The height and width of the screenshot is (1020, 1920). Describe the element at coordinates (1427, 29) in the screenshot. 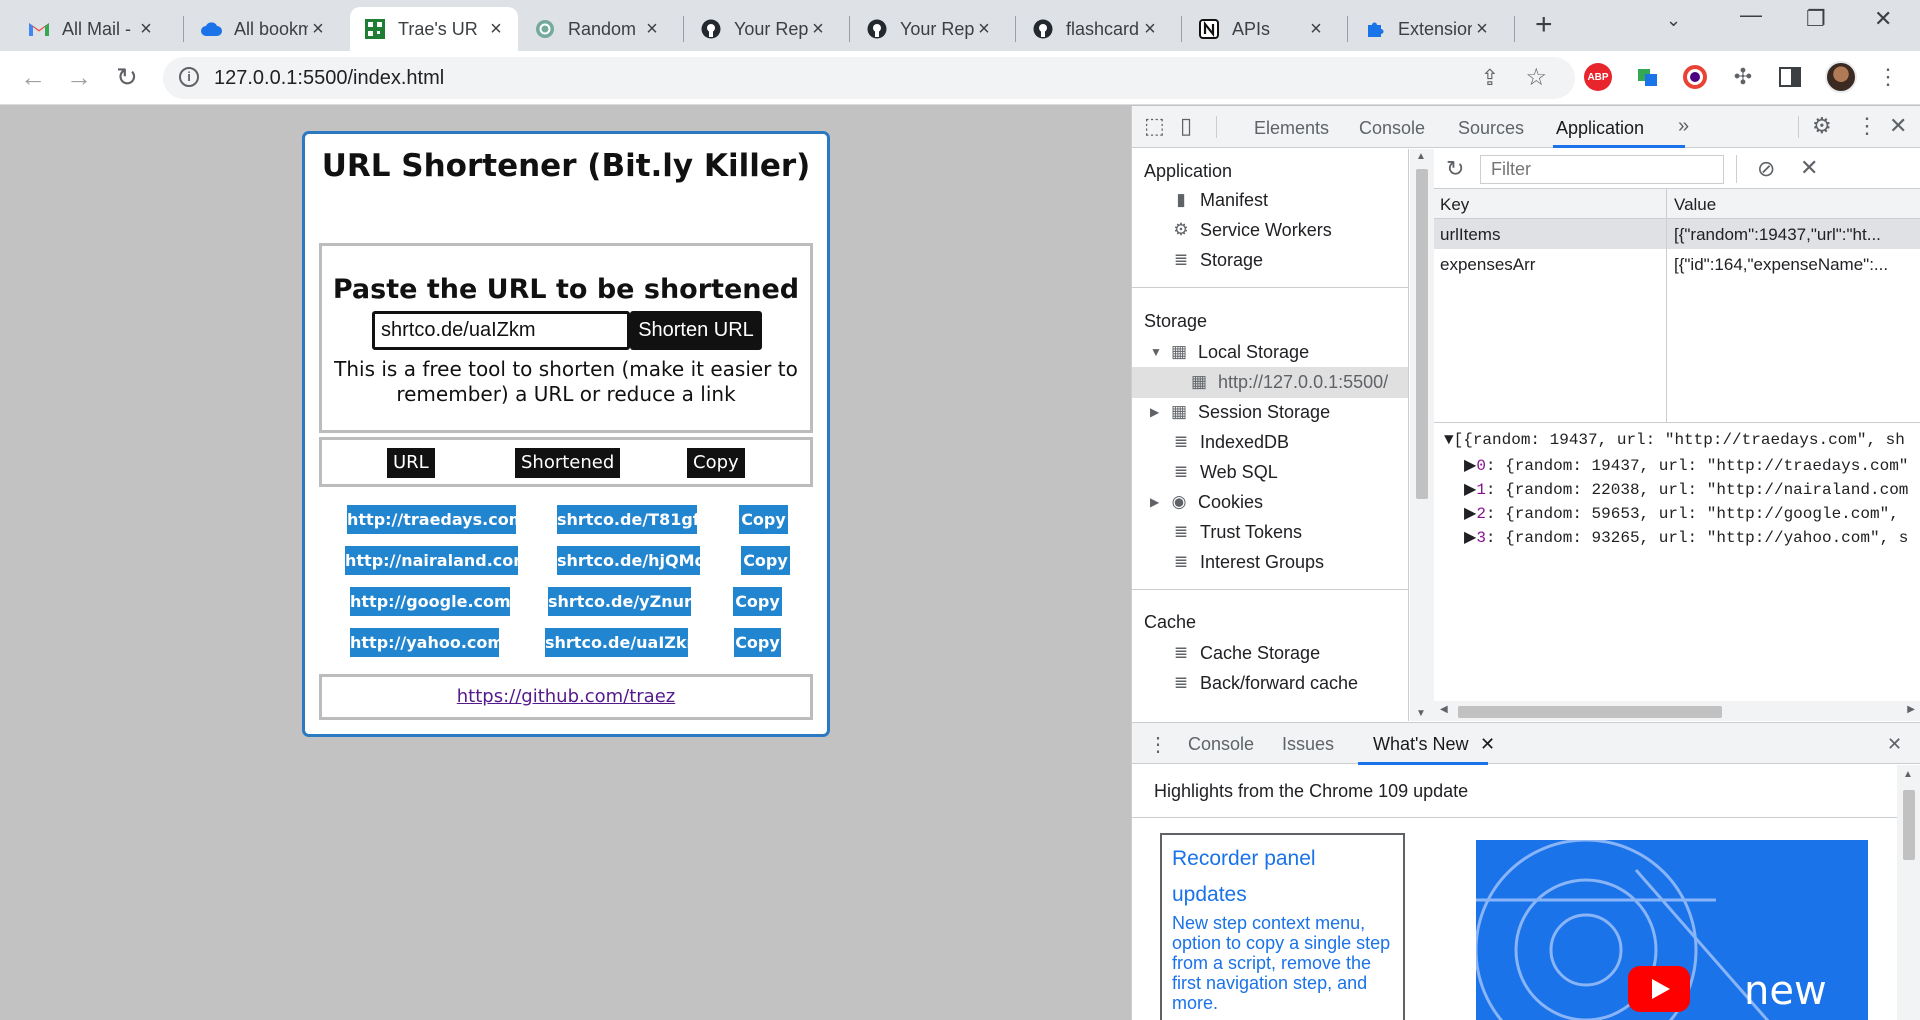

I see `browser-tab: Extension ×` at that location.